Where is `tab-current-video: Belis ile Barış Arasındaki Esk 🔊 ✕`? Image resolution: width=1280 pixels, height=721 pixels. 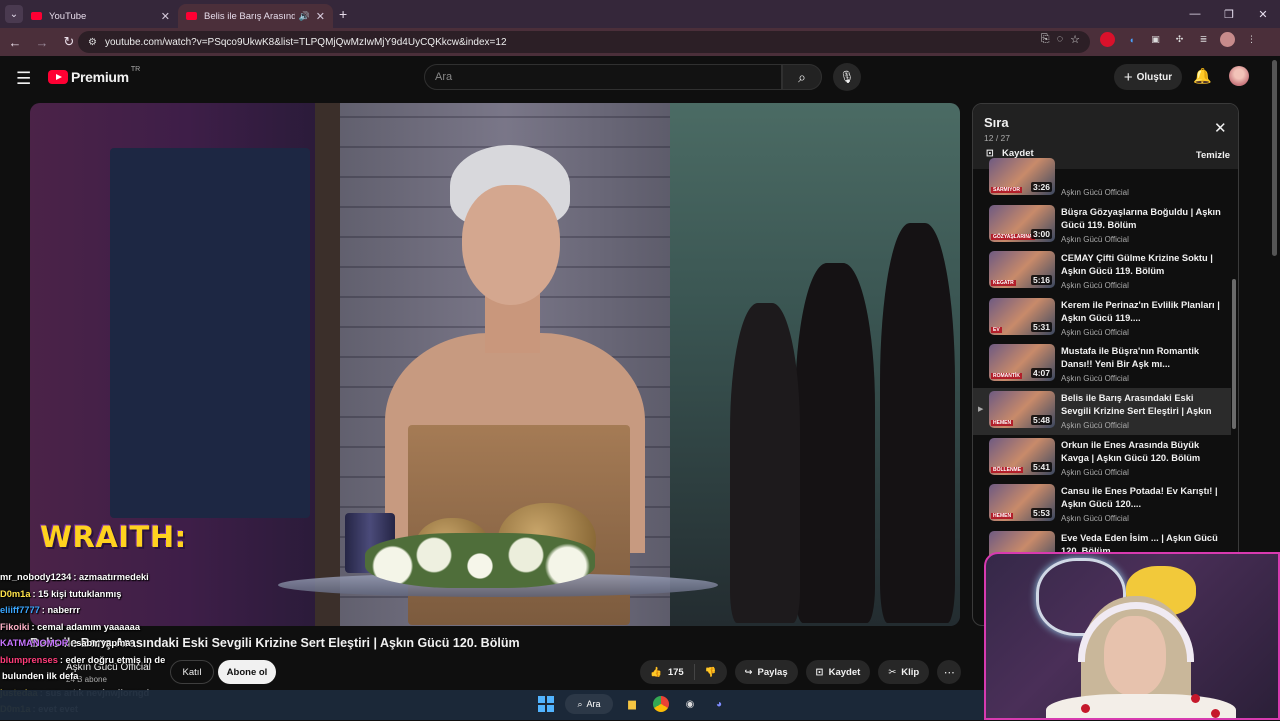 tab-current-video: Belis ile Barış Arasındaki Esk 🔊 ✕ is located at coordinates (255, 16).